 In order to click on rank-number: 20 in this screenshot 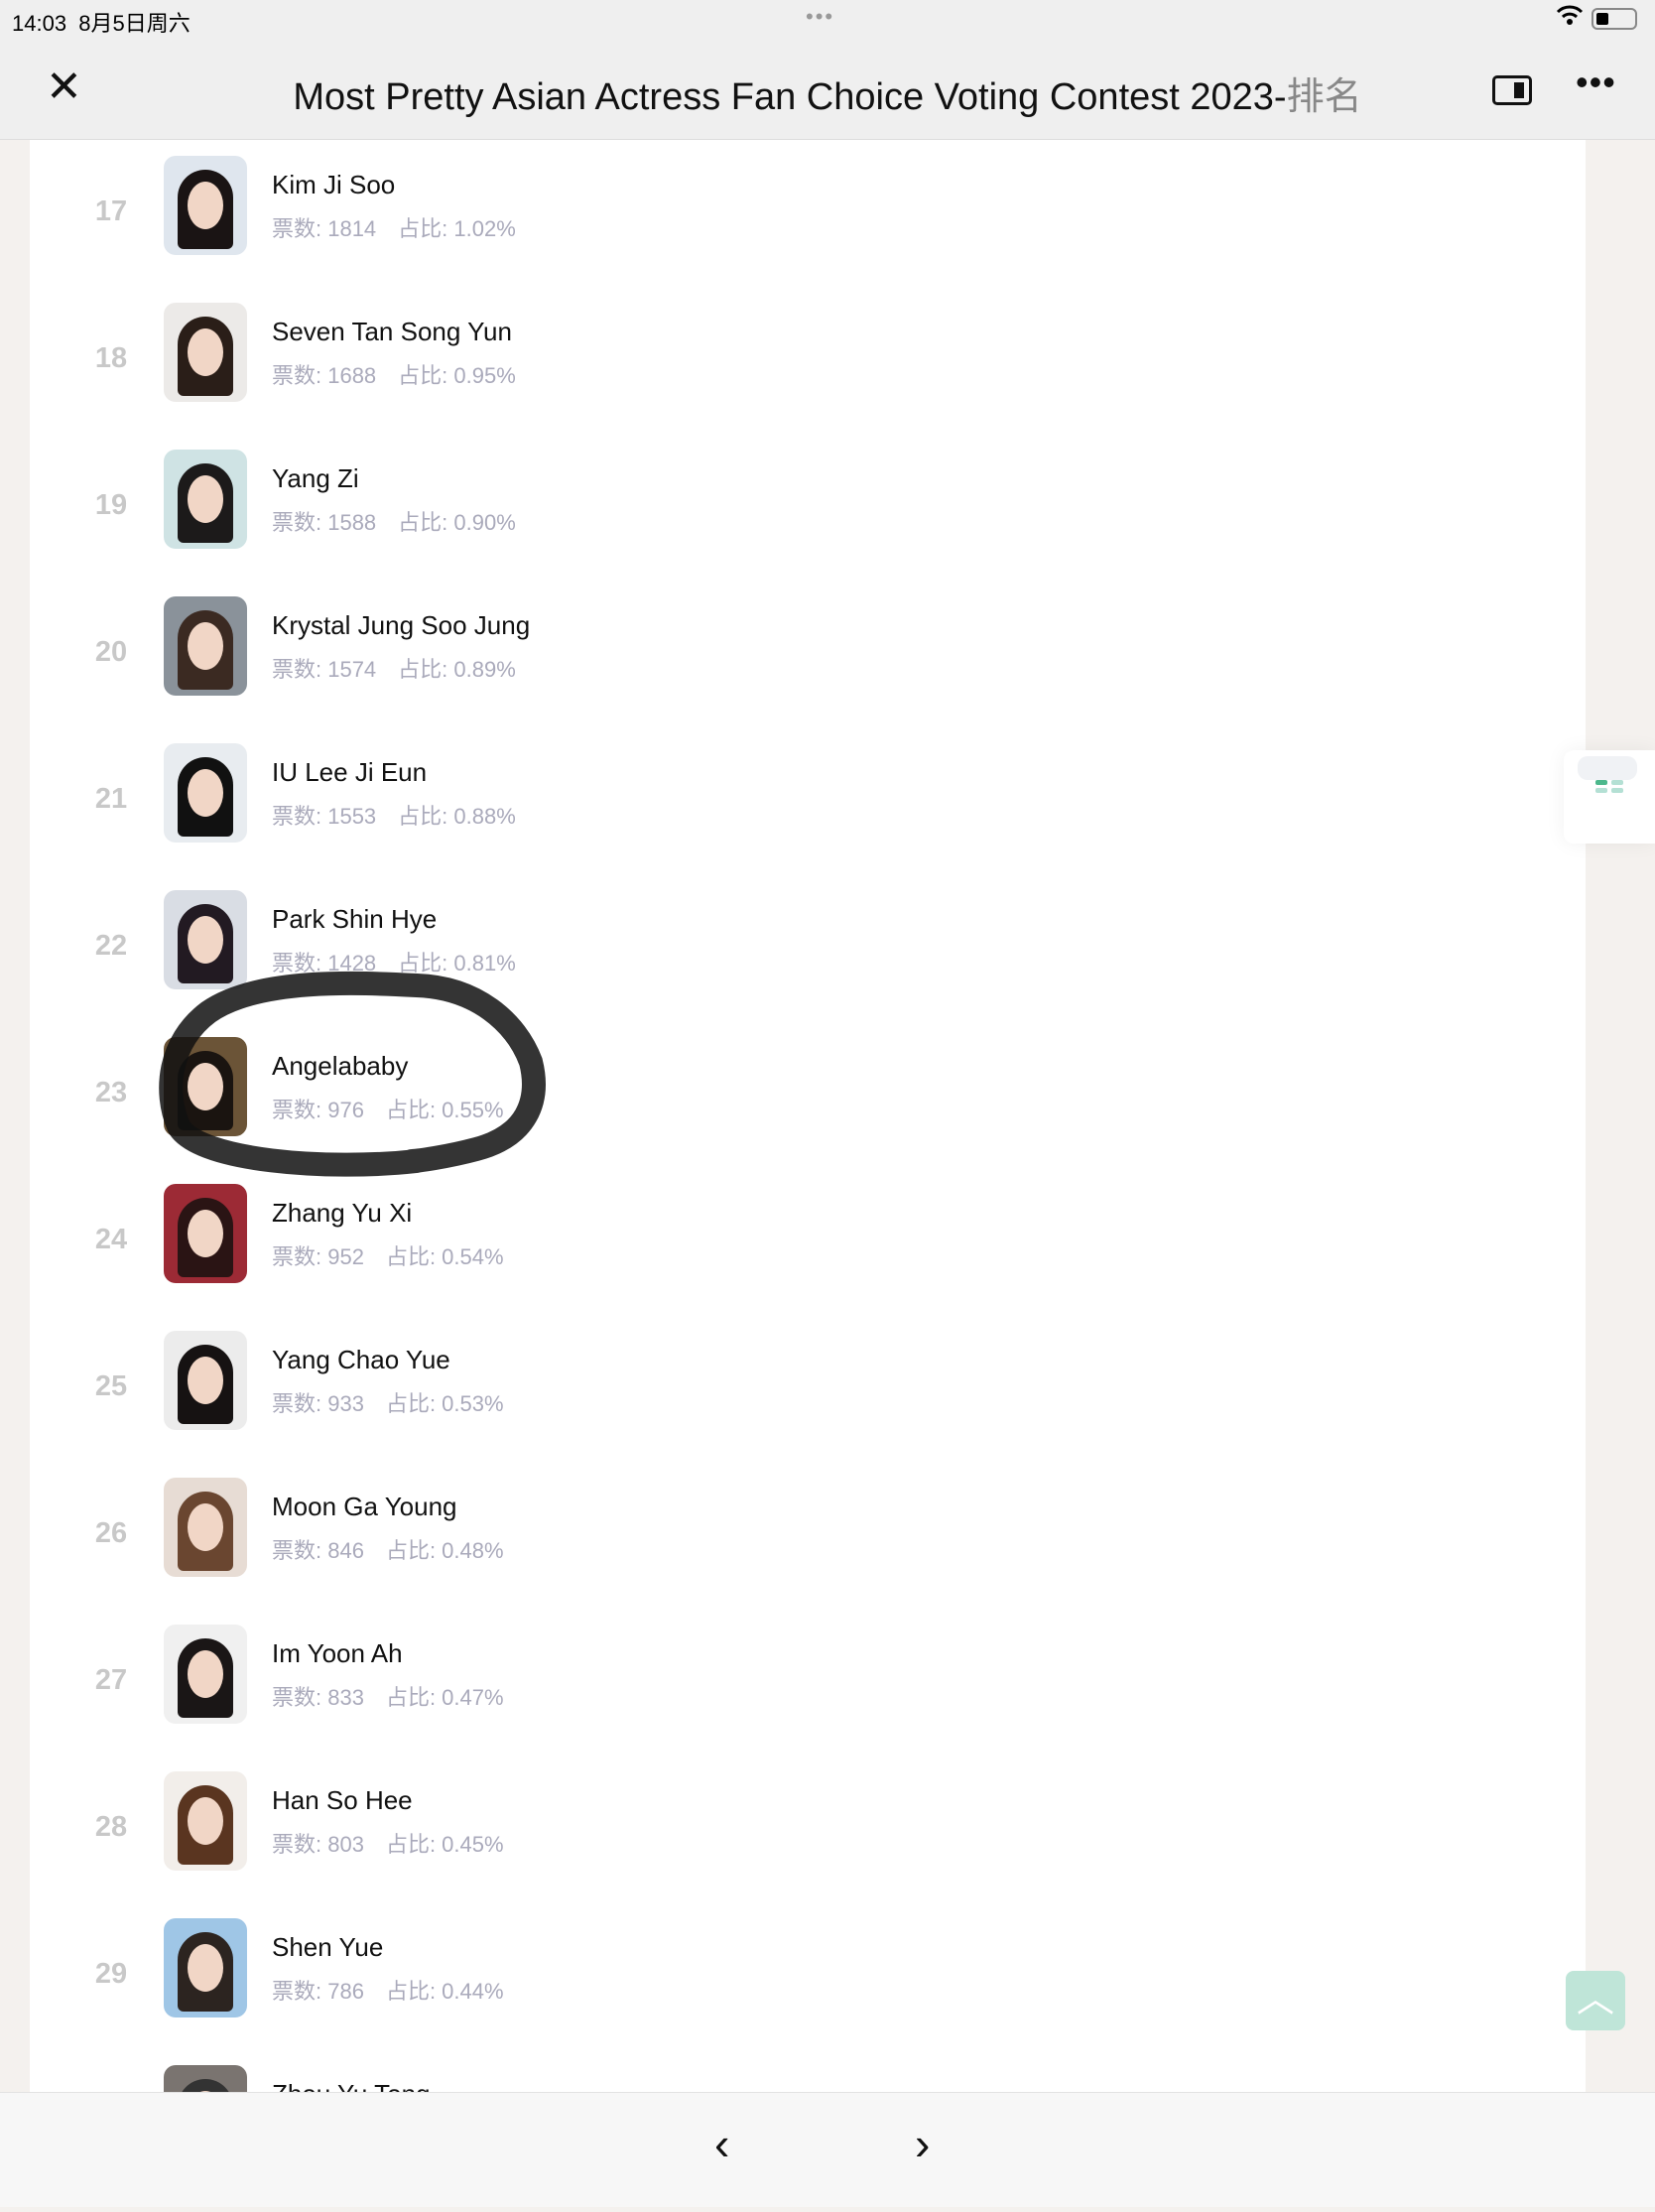, I will do `click(111, 652)`.